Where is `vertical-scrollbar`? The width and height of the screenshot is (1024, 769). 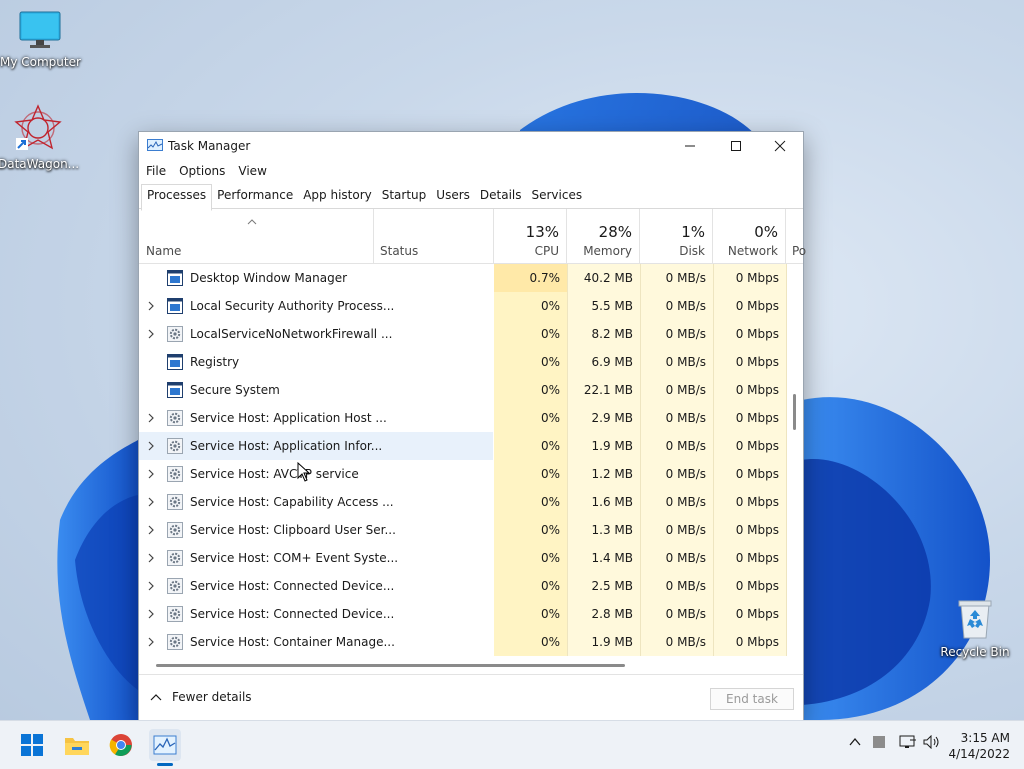 vertical-scrollbar is located at coordinates (794, 412).